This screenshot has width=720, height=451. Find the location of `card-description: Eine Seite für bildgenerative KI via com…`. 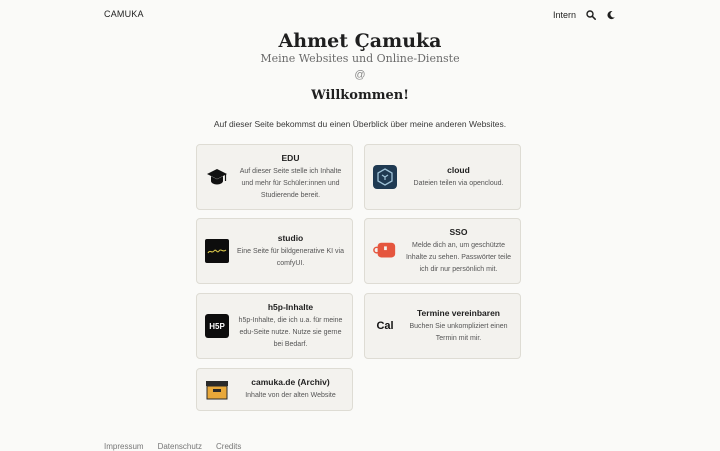

card-description: Eine Seite für bildgenerative KI via com… is located at coordinates (290, 257).